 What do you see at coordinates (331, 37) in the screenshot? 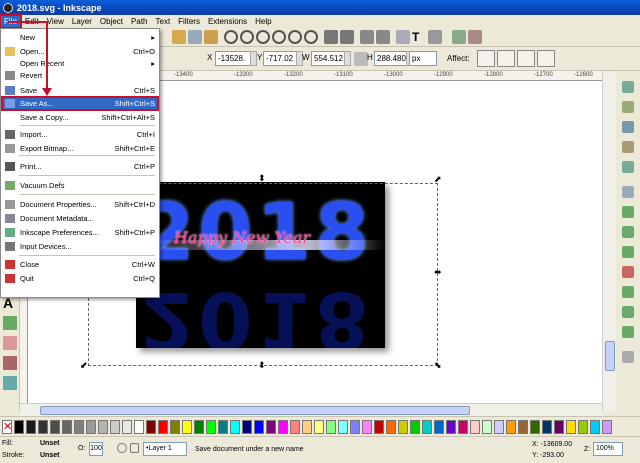
I see `duplicate-icon` at bounding box center [331, 37].